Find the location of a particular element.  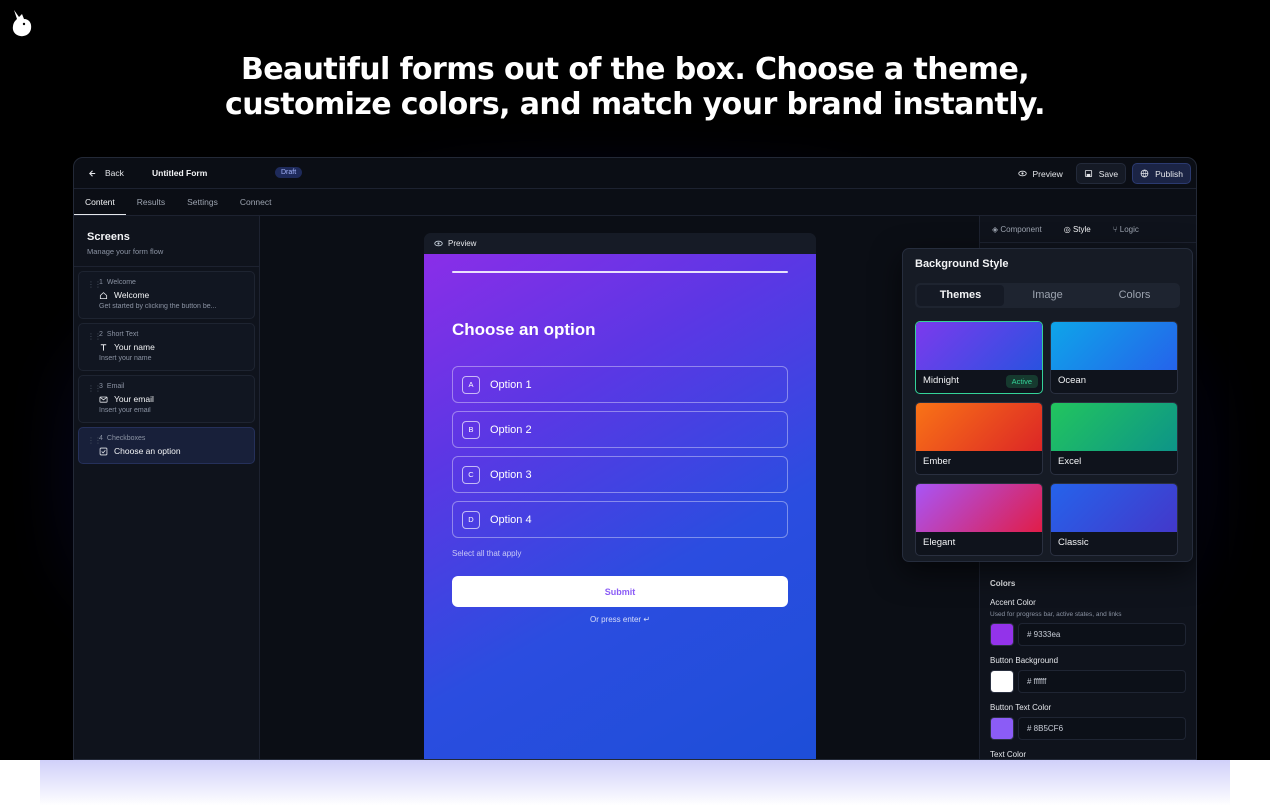

back-button: Back is located at coordinates (106, 173).